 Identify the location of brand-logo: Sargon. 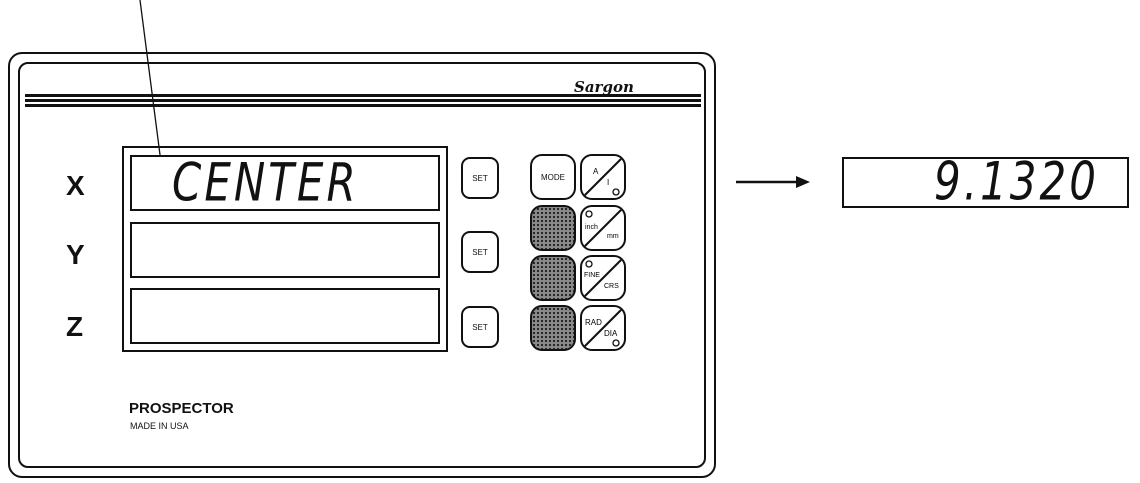
(604, 87).